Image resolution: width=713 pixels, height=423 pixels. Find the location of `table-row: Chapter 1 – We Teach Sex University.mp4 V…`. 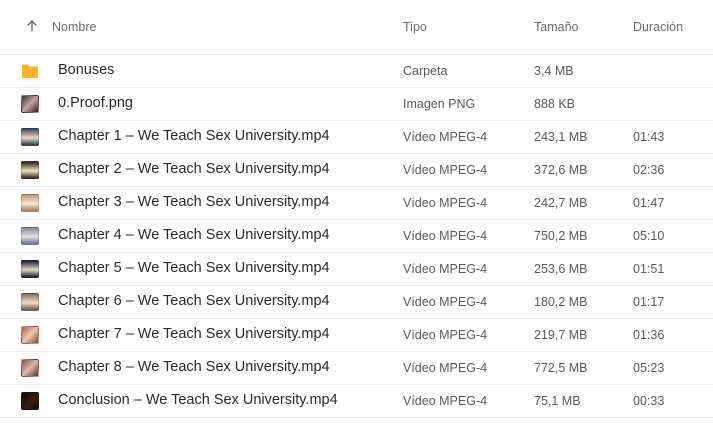

table-row: Chapter 1 – We Teach Sex University.mp4 V… is located at coordinates (356, 137).